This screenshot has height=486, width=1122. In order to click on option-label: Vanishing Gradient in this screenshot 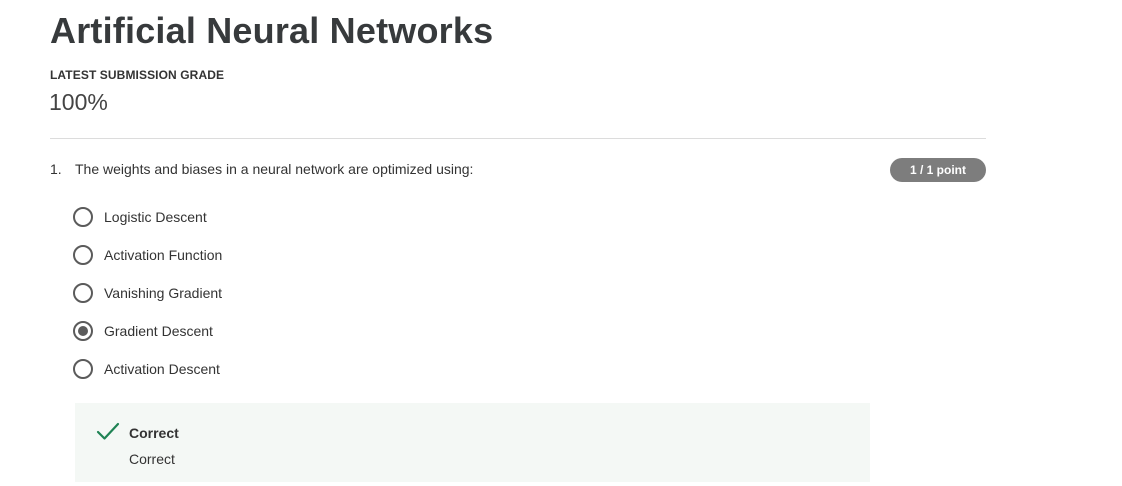, I will do `click(163, 293)`.